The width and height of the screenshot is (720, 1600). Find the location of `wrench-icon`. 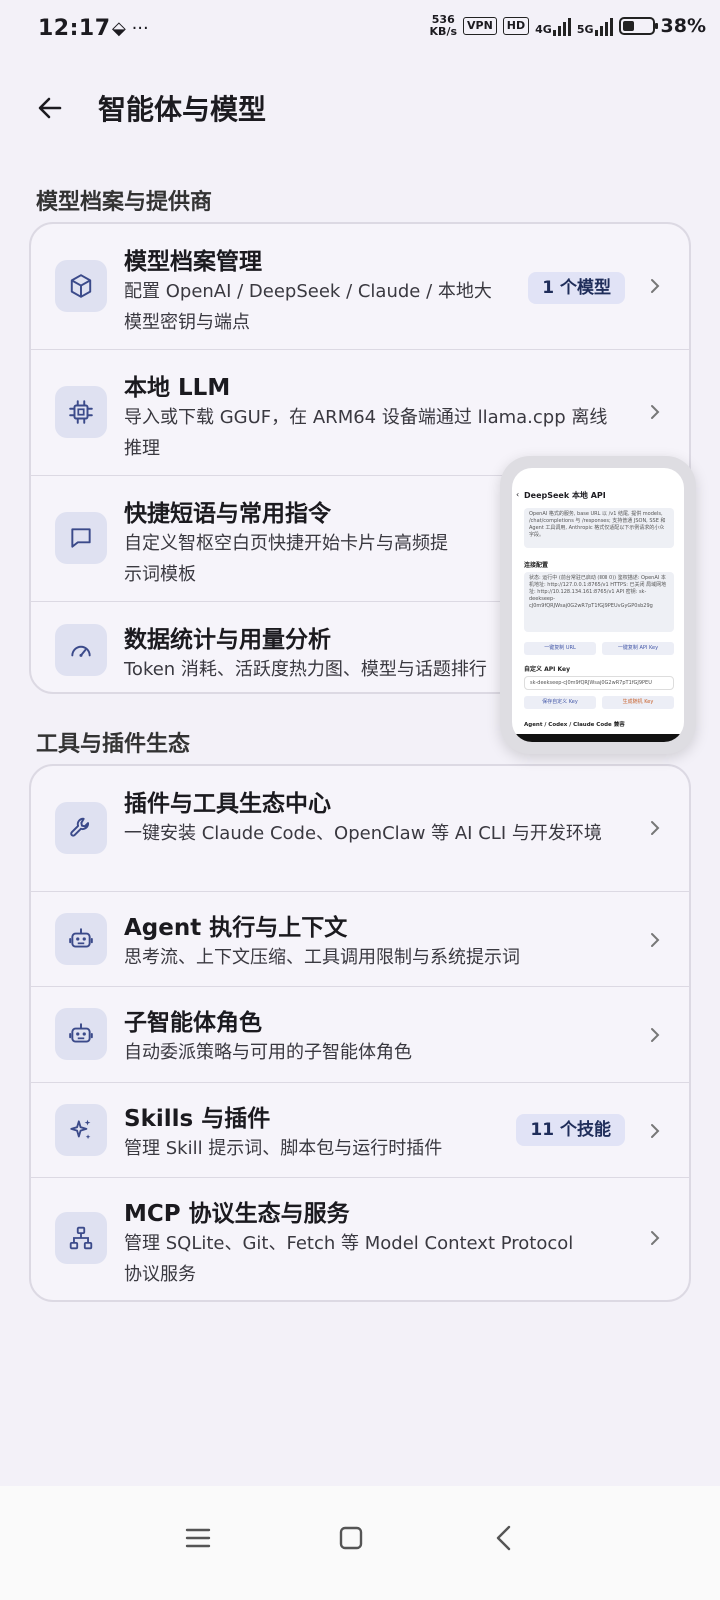

wrench-icon is located at coordinates (81, 828).